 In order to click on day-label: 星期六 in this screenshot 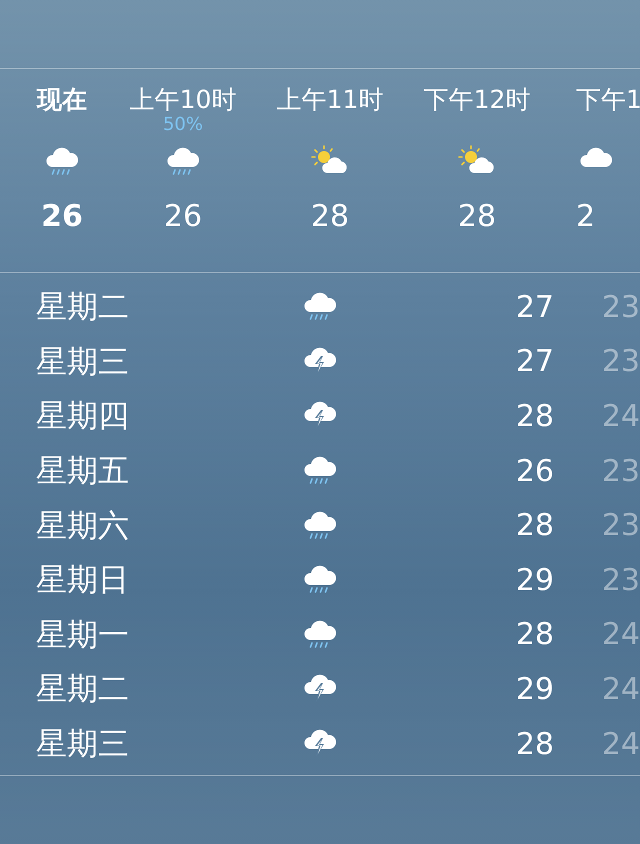, I will do `click(82, 526)`.